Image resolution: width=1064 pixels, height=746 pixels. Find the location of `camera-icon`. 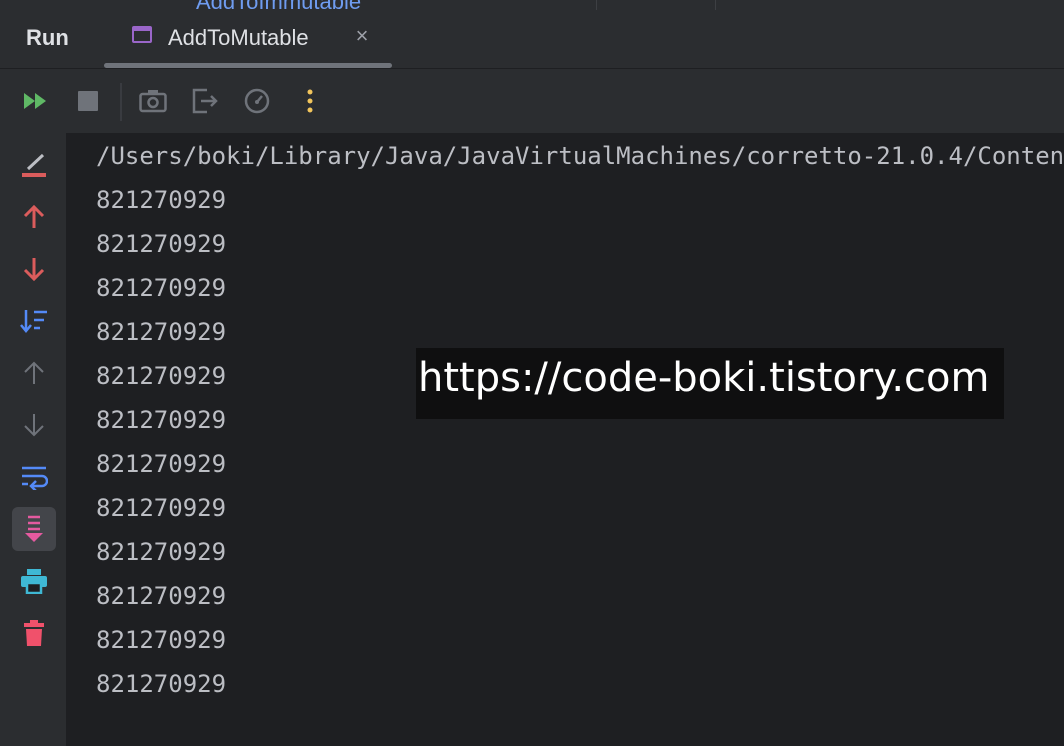

camera-icon is located at coordinates (153, 101).